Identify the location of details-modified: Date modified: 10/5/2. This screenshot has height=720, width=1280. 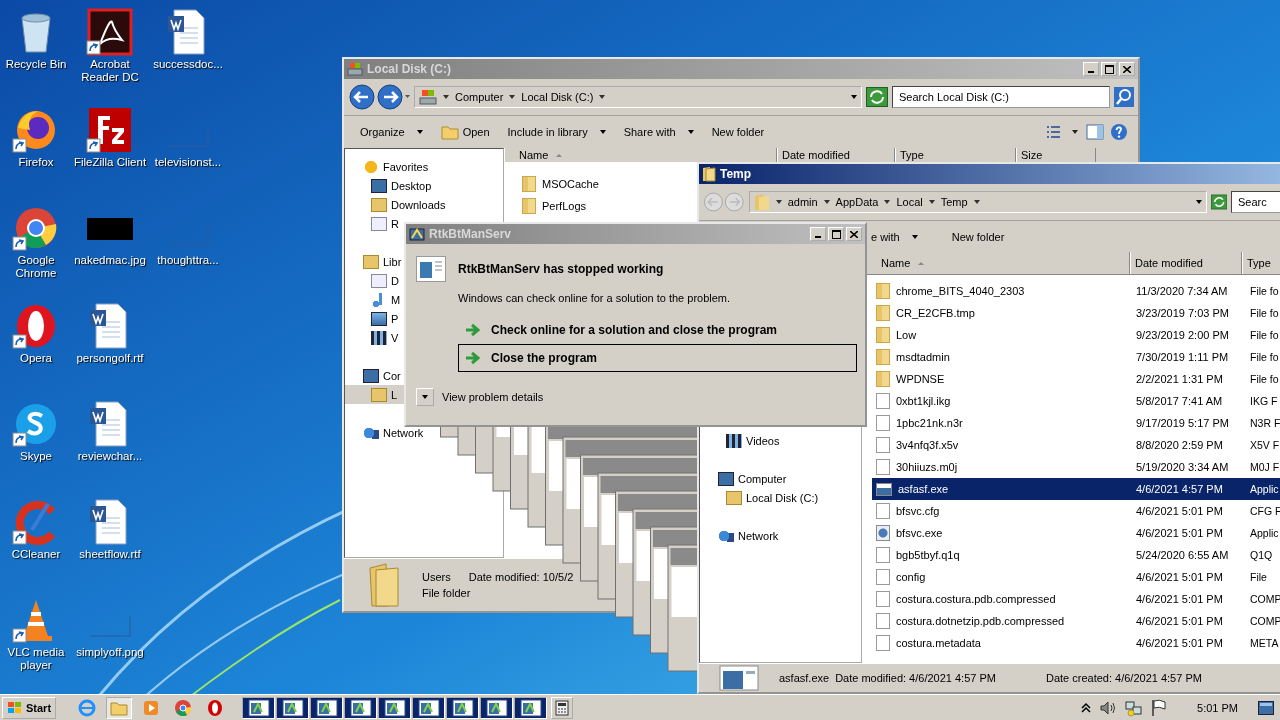
(521, 577).